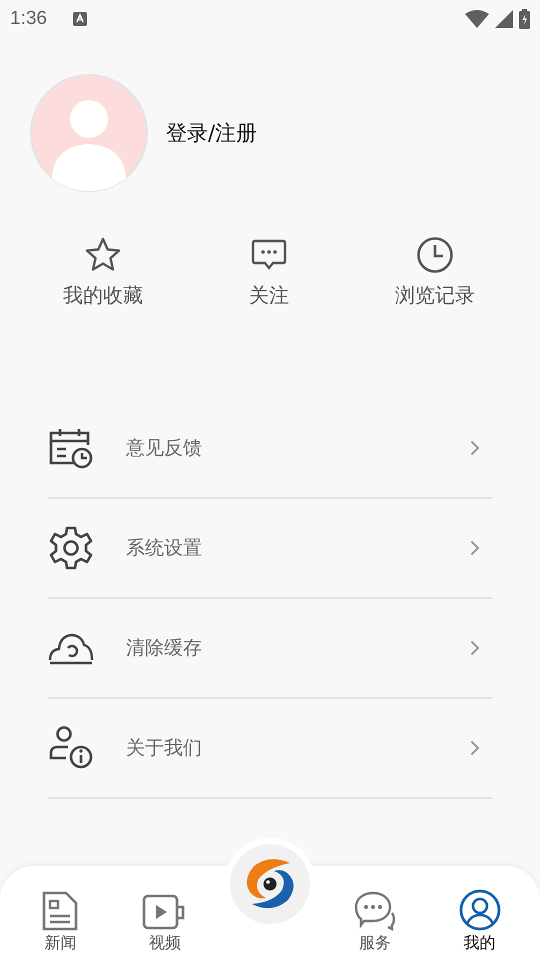  I want to click on calendar-clock-icon, so click(71, 448).